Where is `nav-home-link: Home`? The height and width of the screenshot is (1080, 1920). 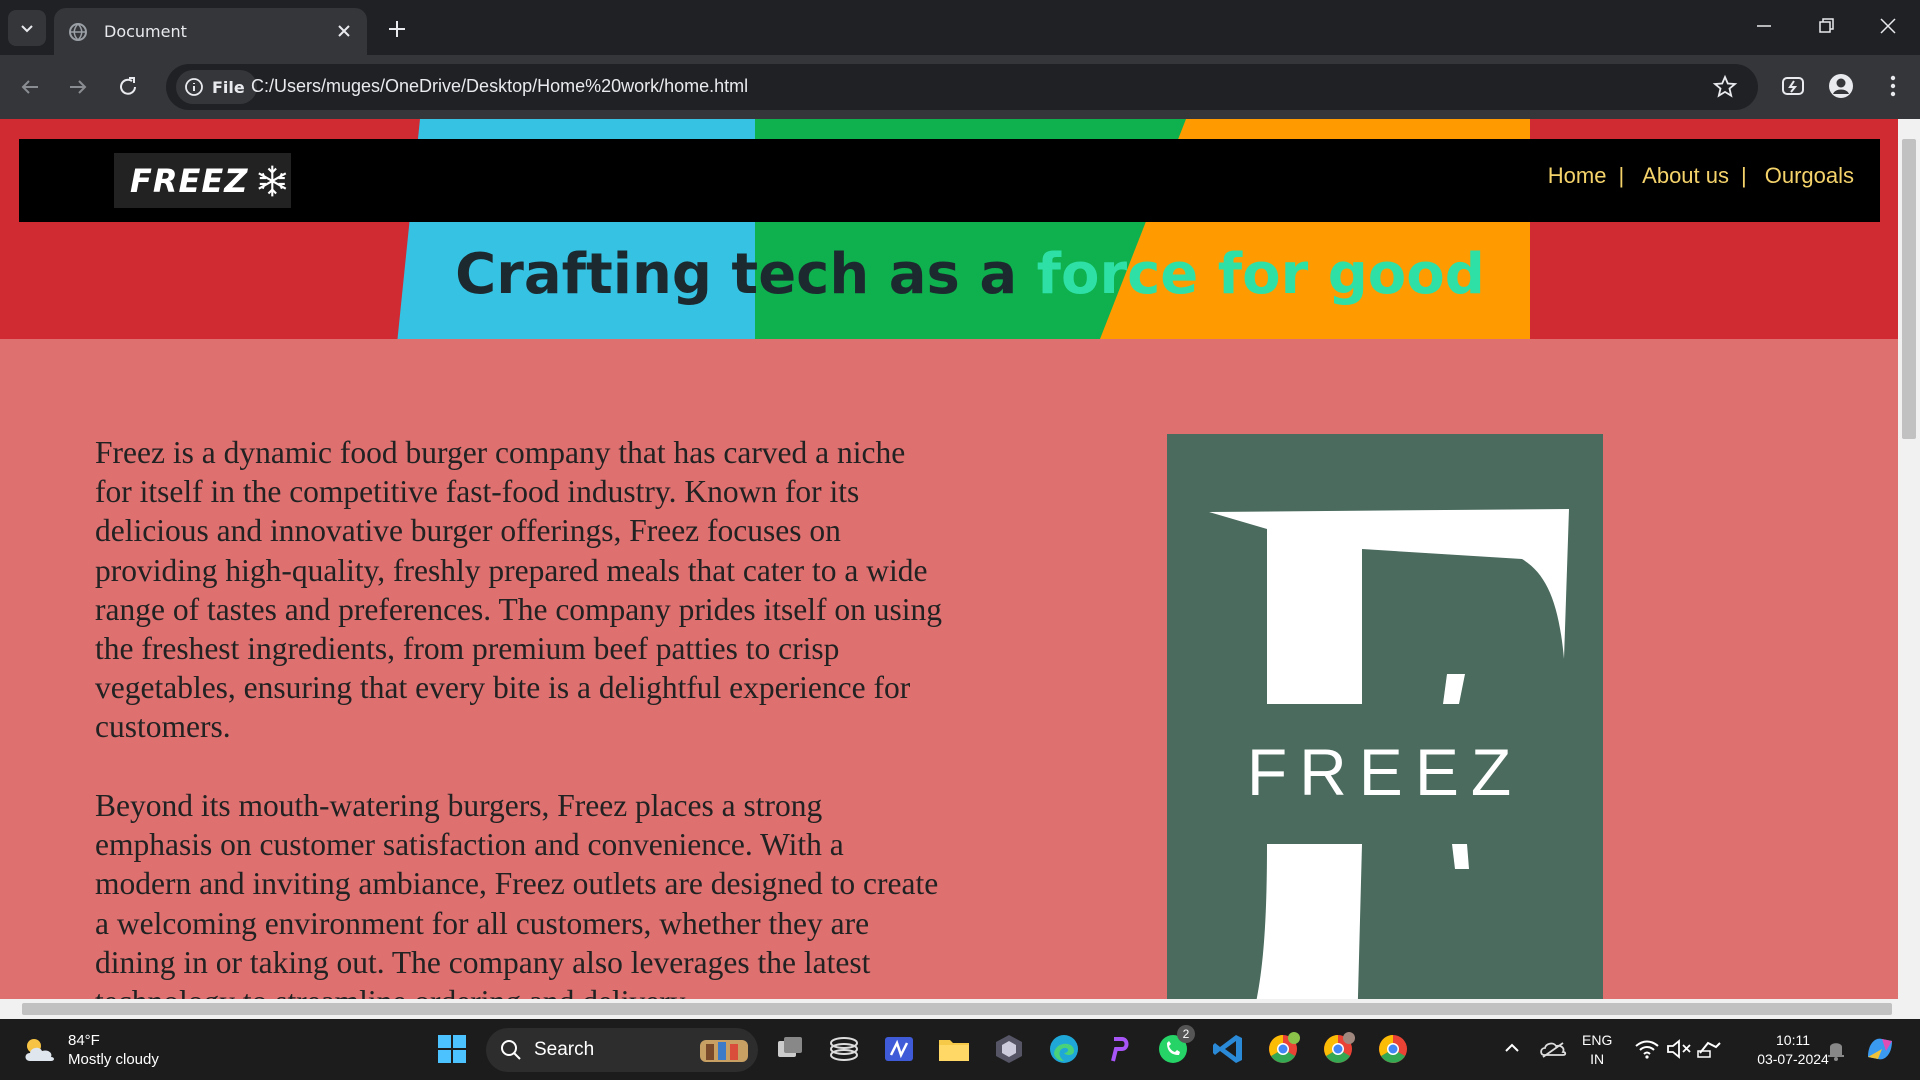
nav-home-link: Home is located at coordinates (1577, 176).